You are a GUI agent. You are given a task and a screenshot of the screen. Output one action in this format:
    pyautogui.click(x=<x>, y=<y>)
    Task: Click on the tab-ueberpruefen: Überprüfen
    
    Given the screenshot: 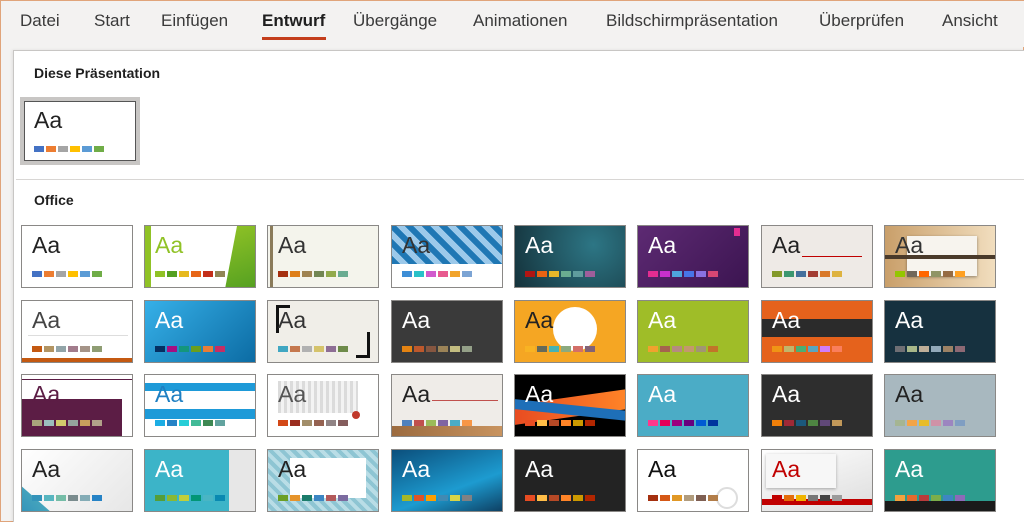 What is the action you would take?
    pyautogui.click(x=861, y=24)
    